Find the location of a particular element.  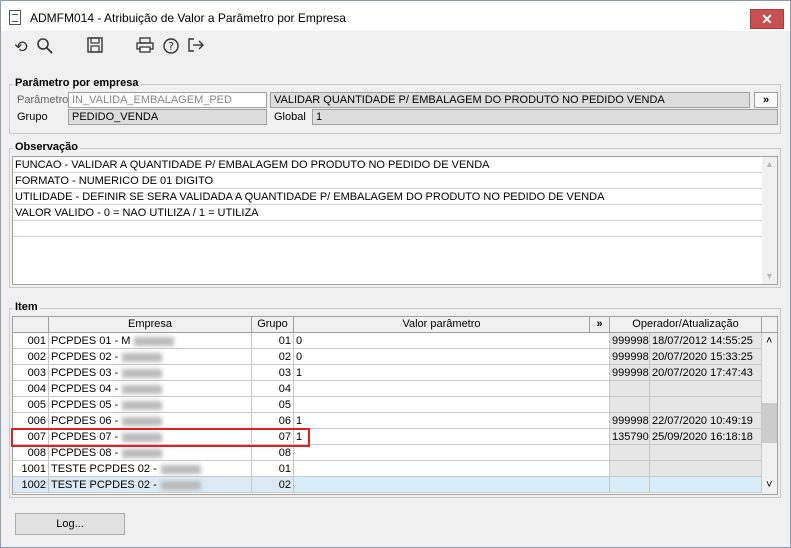

global-field: 1 is located at coordinates (545, 117).